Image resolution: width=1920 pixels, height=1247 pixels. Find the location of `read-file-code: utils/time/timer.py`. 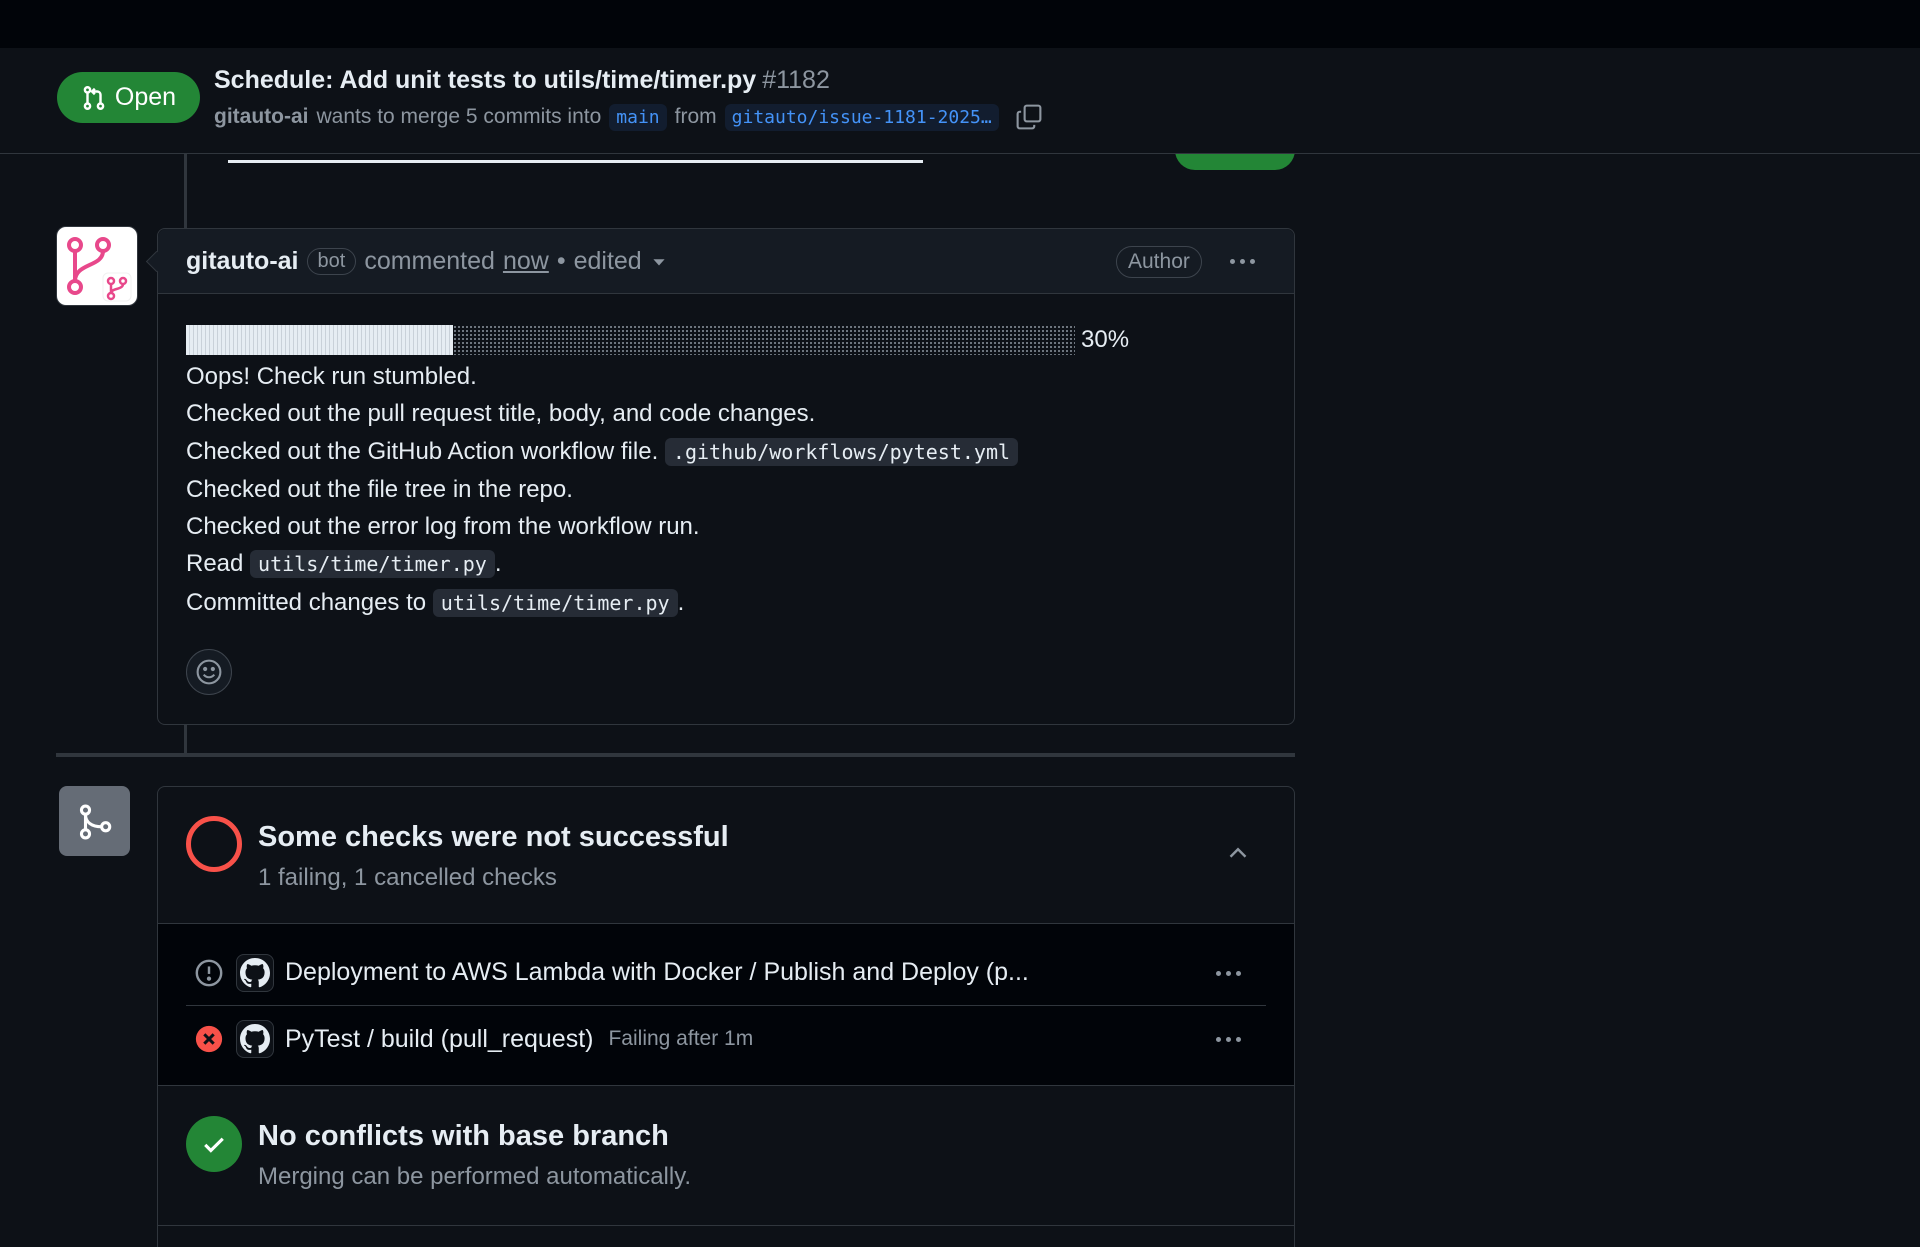

read-file-code: utils/time/timer.py is located at coordinates (372, 564).